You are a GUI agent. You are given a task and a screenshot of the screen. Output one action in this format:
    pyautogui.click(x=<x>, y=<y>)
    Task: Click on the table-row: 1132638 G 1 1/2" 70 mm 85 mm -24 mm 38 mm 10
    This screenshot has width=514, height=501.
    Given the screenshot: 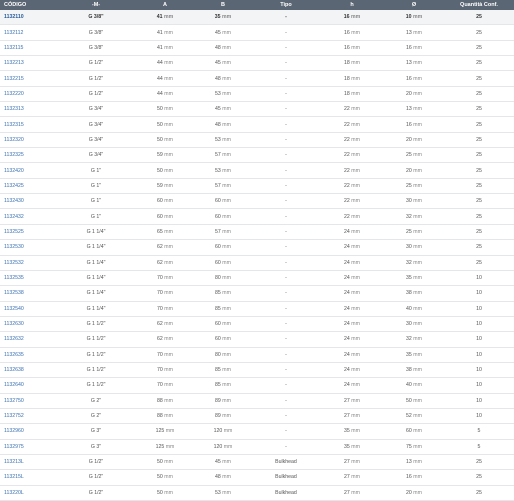 What is the action you would take?
    pyautogui.click(x=257, y=370)
    